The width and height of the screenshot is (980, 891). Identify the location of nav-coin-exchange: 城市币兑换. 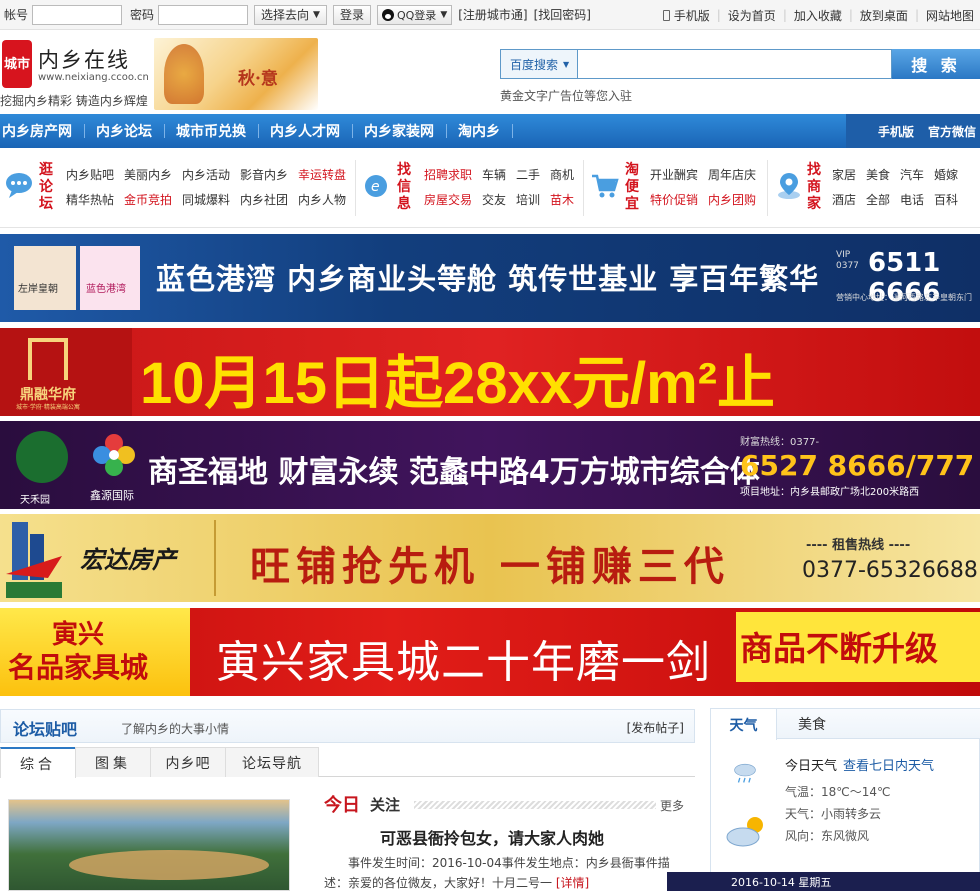
(217, 131).